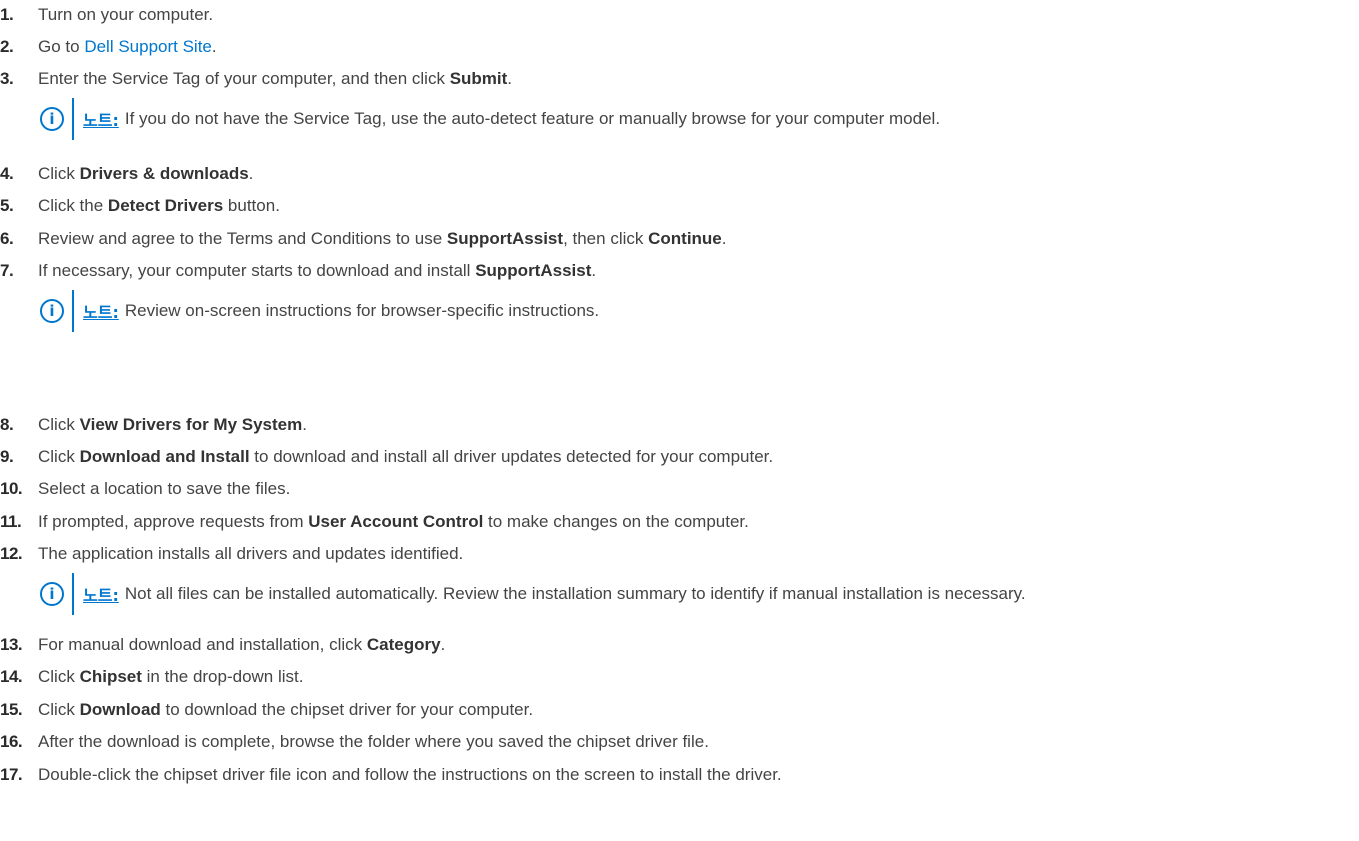 Image resolution: width=1359 pixels, height=841 pixels. Describe the element at coordinates (7, 456) in the screenshot. I see `step-number: 9.` at that location.